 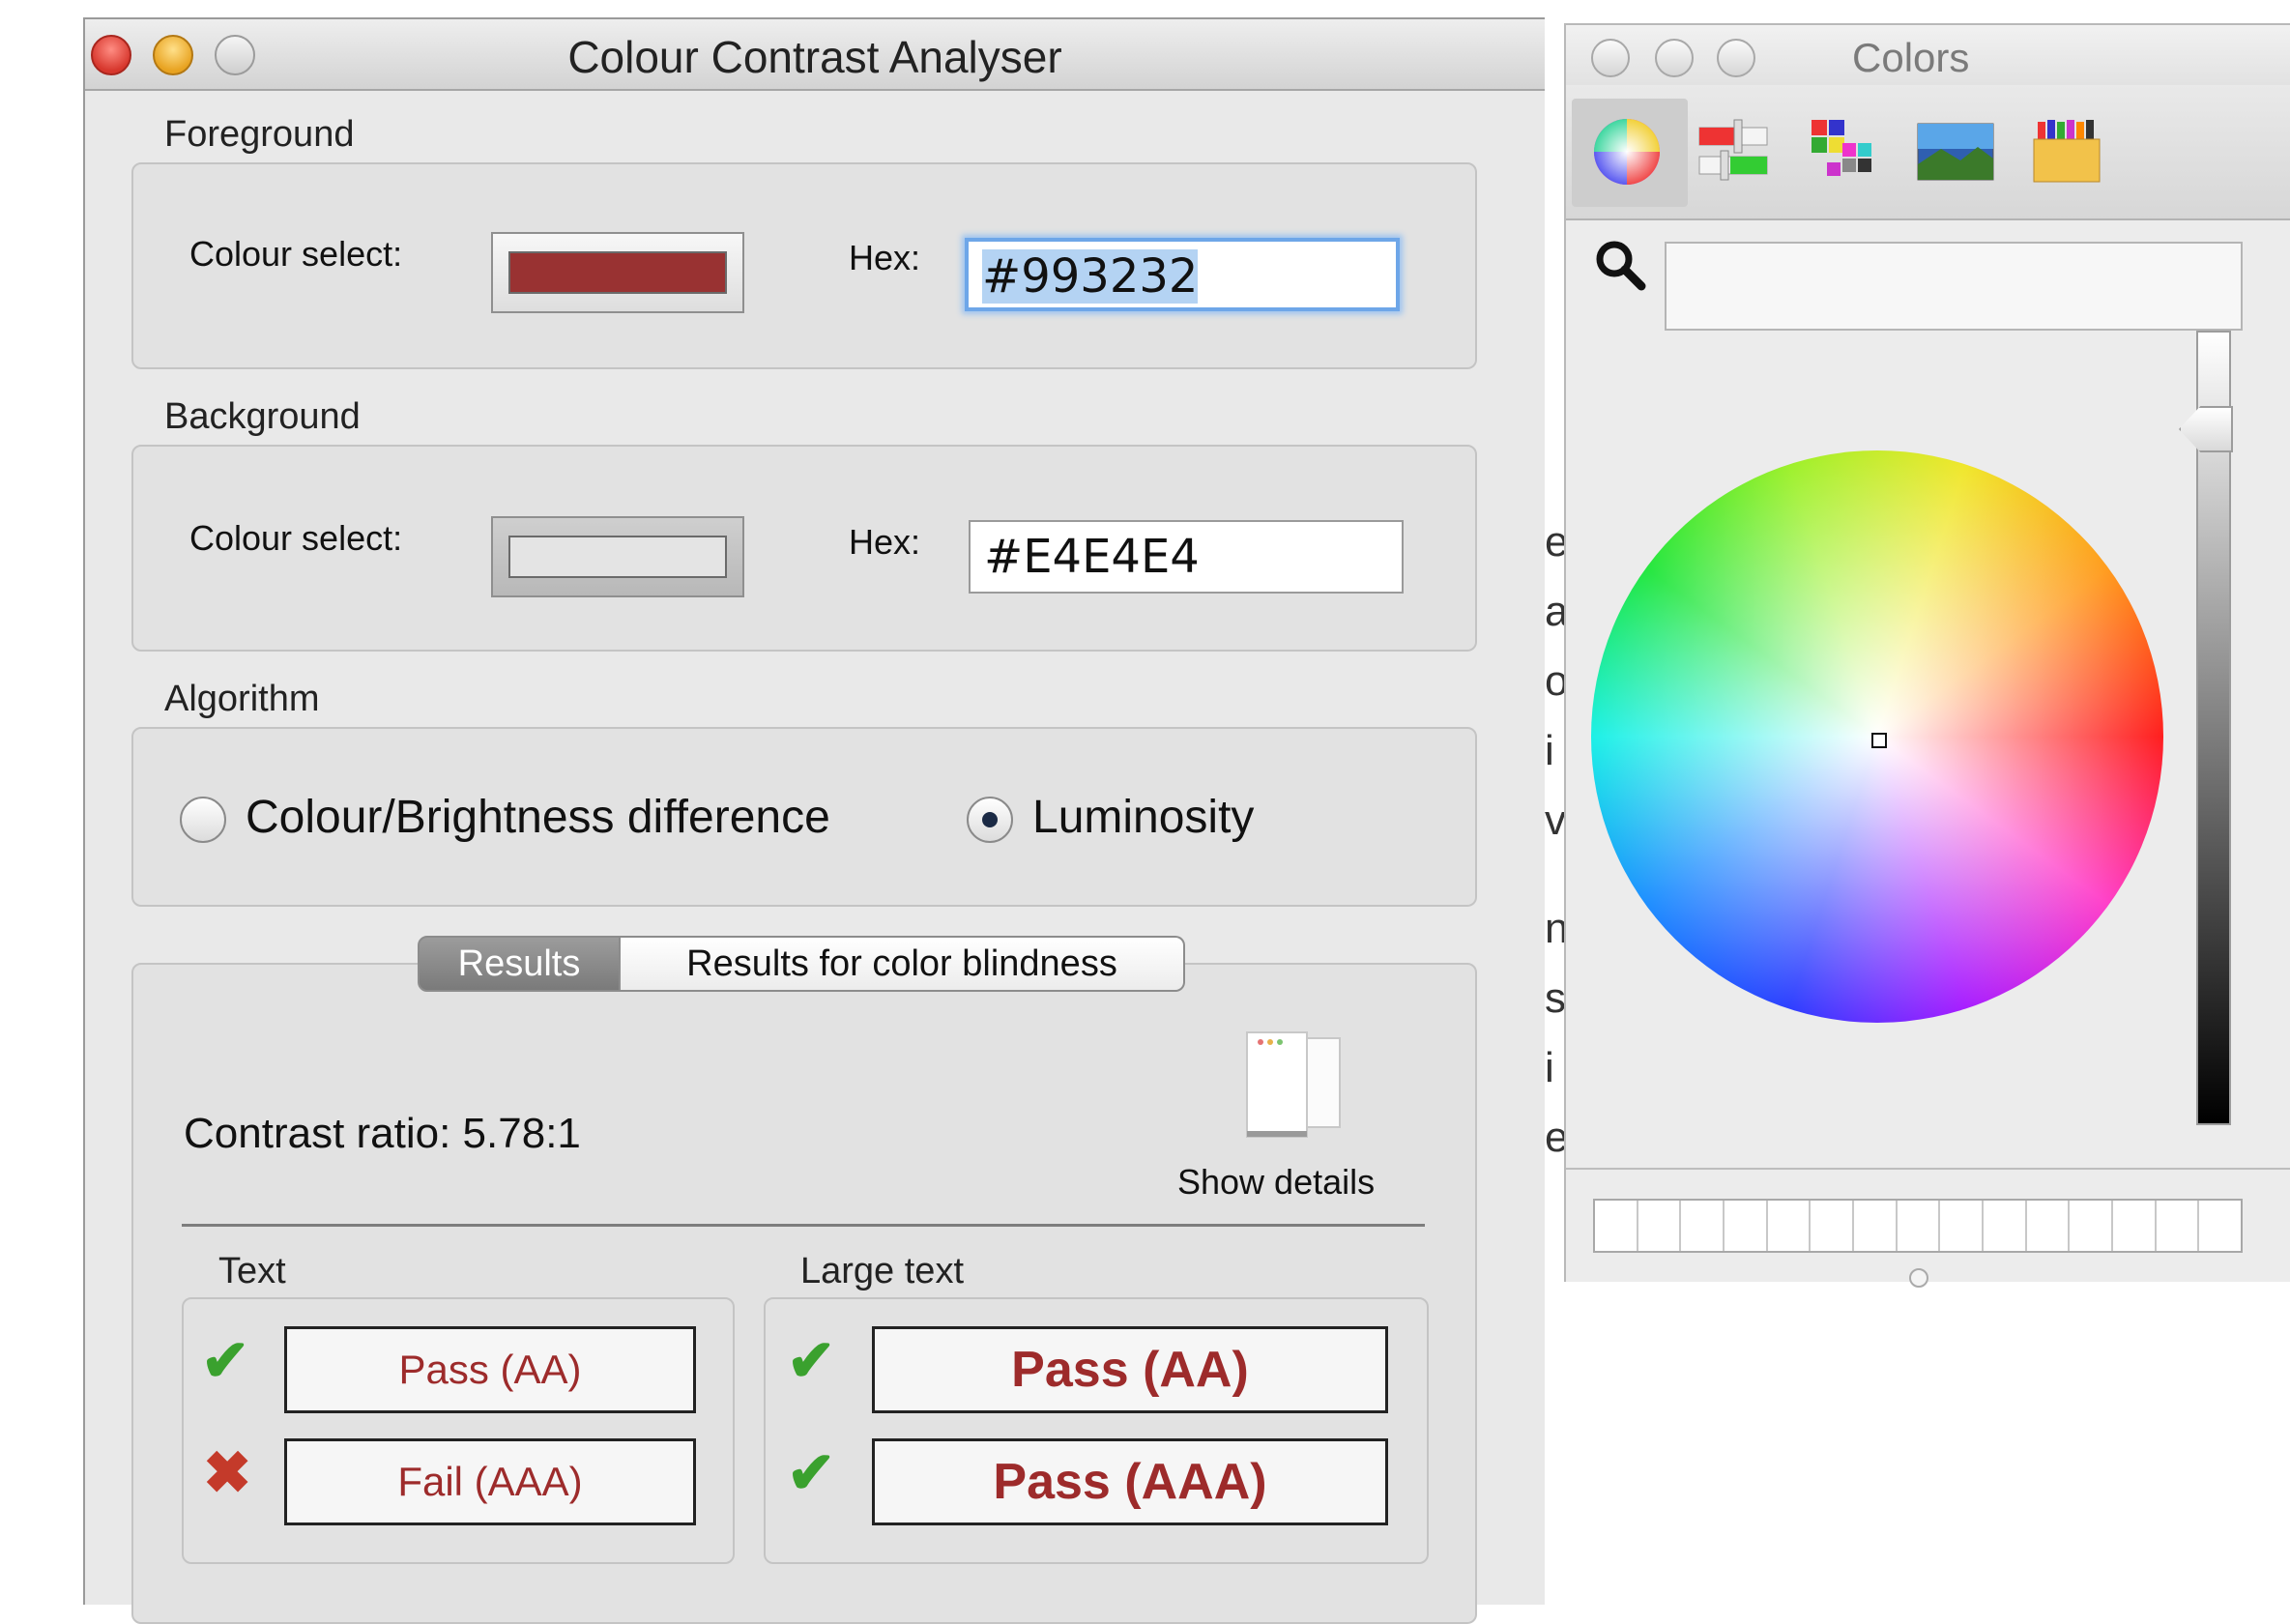 I want to click on contrast-ratio: Contrast ratio: 5.78:1, so click(x=383, y=1134).